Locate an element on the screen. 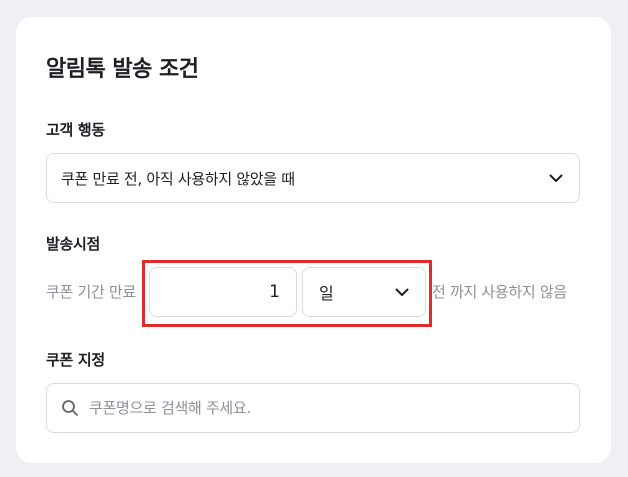 The width and height of the screenshot is (628, 477). coupon-search-box is located at coordinates (313, 408).